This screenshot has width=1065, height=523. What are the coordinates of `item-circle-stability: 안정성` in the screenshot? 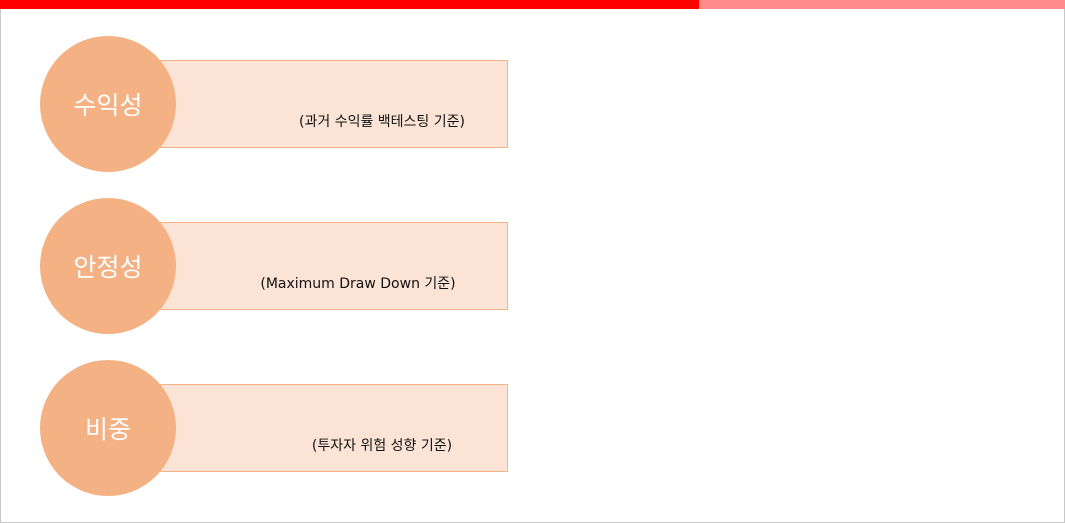 It's located at (108, 266).